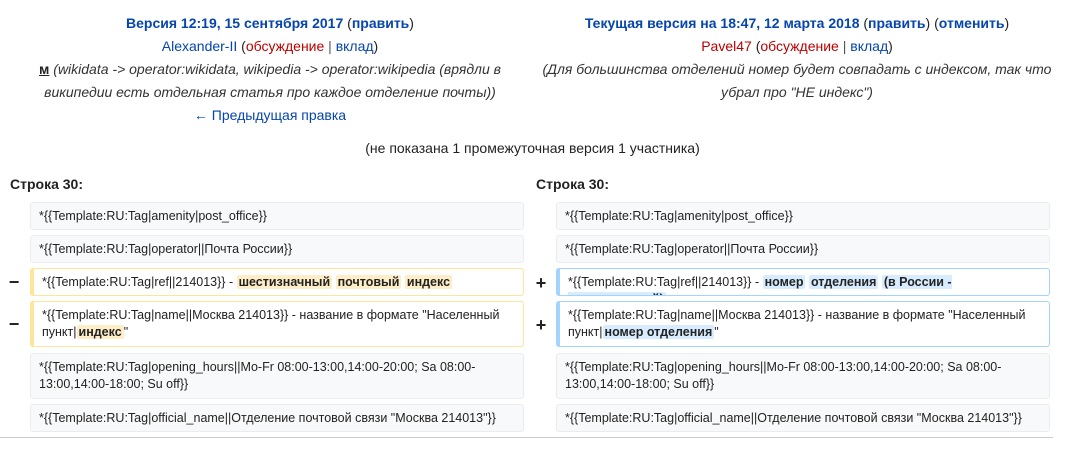 The width and height of the screenshot is (1065, 455). I want to click on previous-edit-link: ← Предыдущая правка, so click(270, 115).